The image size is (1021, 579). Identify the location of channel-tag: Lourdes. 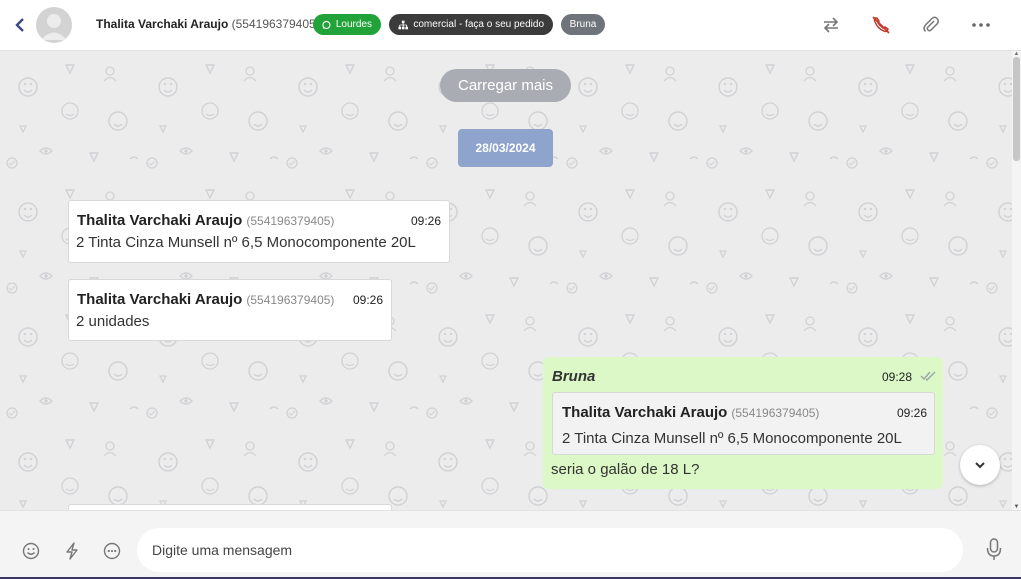
(347, 24).